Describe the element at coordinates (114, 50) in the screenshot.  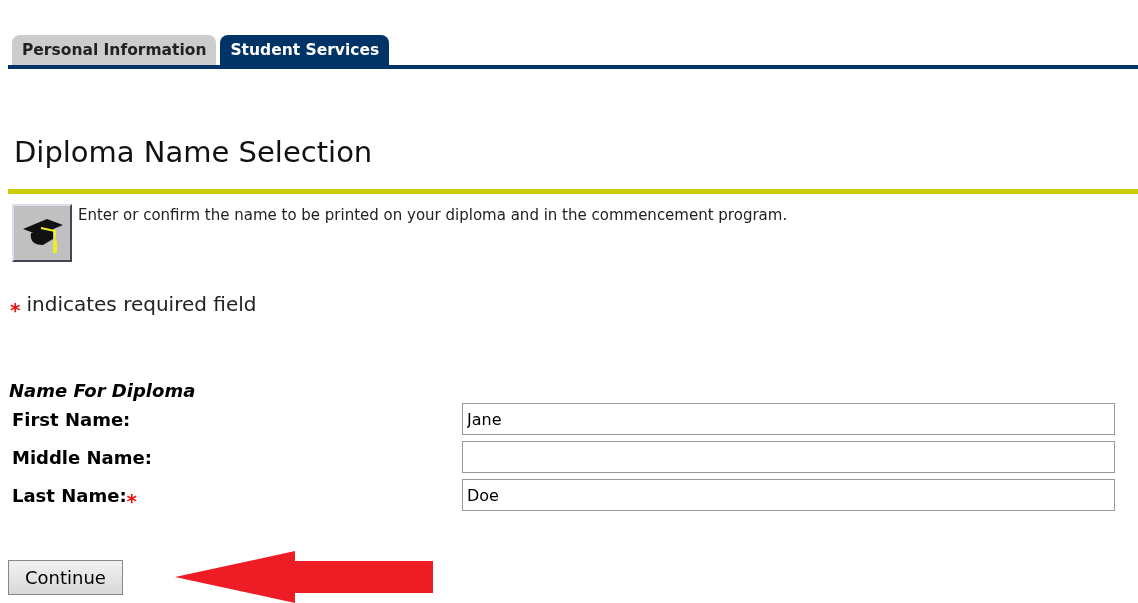
I see `tab: Personal Information` at that location.